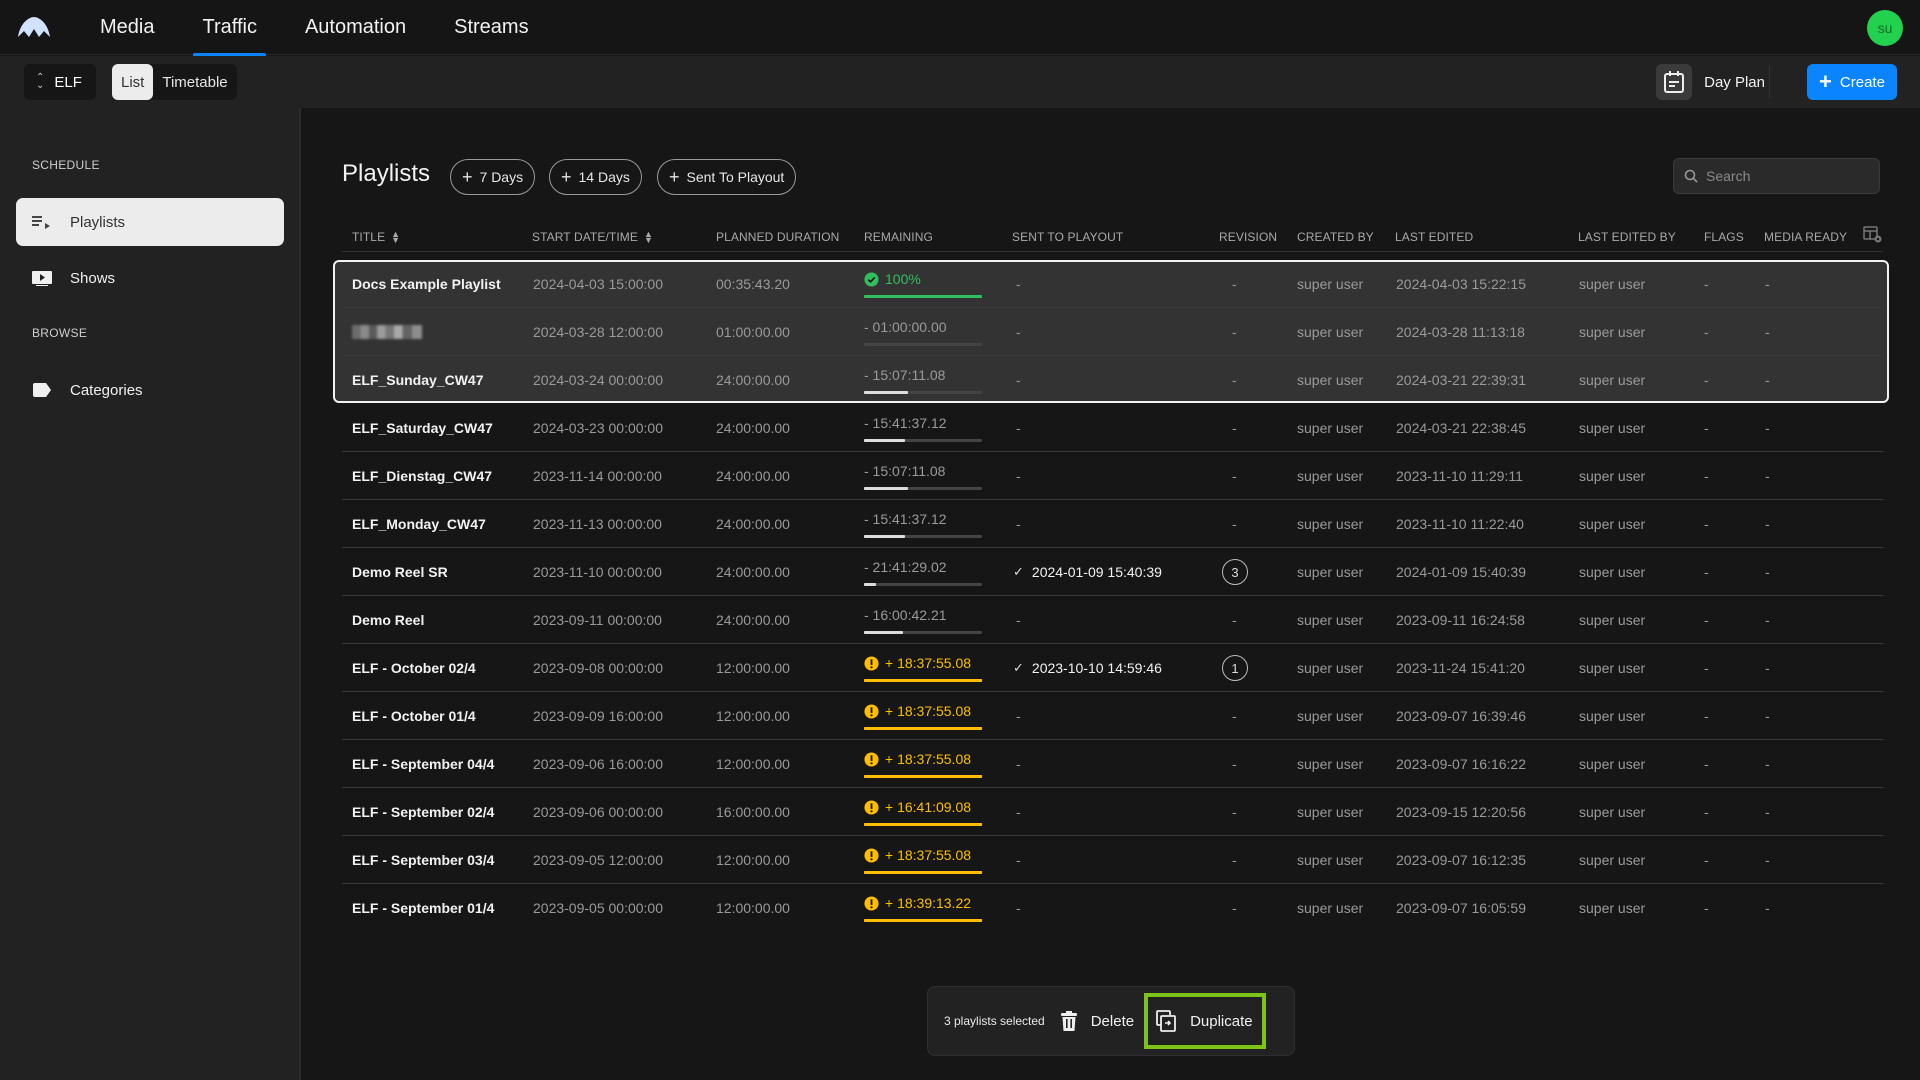  I want to click on row-remaining: + 18:37:55.08, so click(923, 764).